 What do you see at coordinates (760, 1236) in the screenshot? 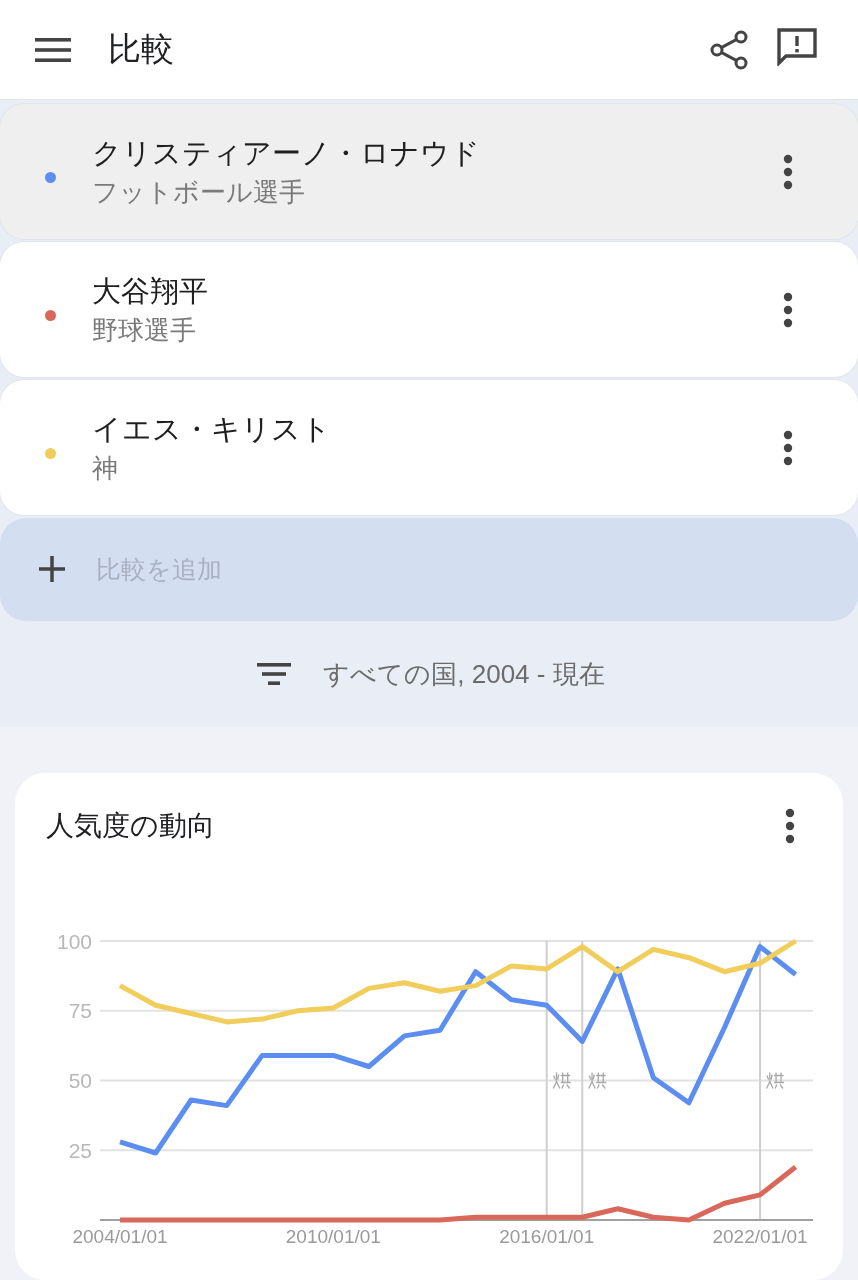
I see `x-axis-label: 2022/01/01` at bounding box center [760, 1236].